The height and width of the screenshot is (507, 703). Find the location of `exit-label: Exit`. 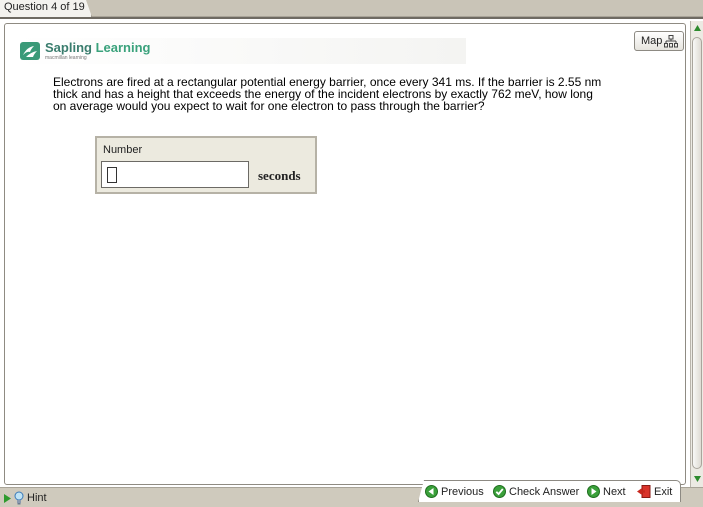

exit-label: Exit is located at coordinates (663, 491).